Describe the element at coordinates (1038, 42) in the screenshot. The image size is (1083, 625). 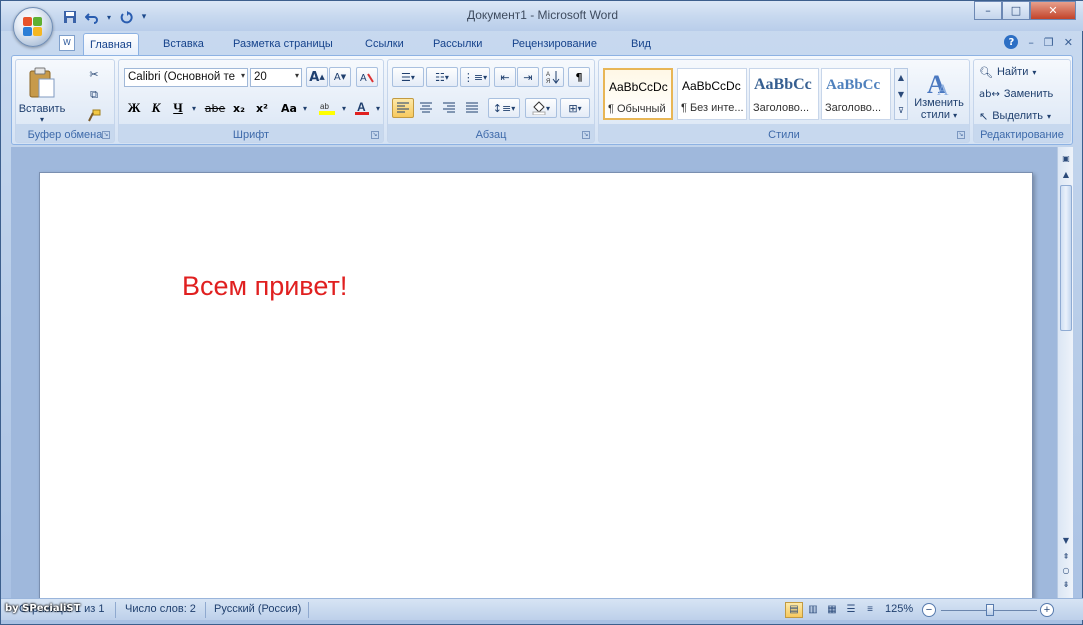
I see `help-area: ? – ❐ ✕` at that location.